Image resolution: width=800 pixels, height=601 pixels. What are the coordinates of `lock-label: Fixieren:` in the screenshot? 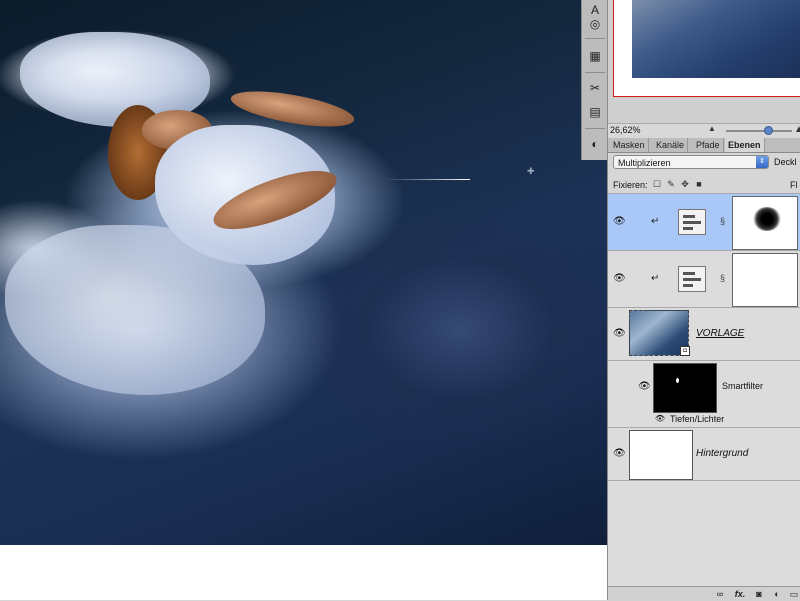 It's located at (630, 185).